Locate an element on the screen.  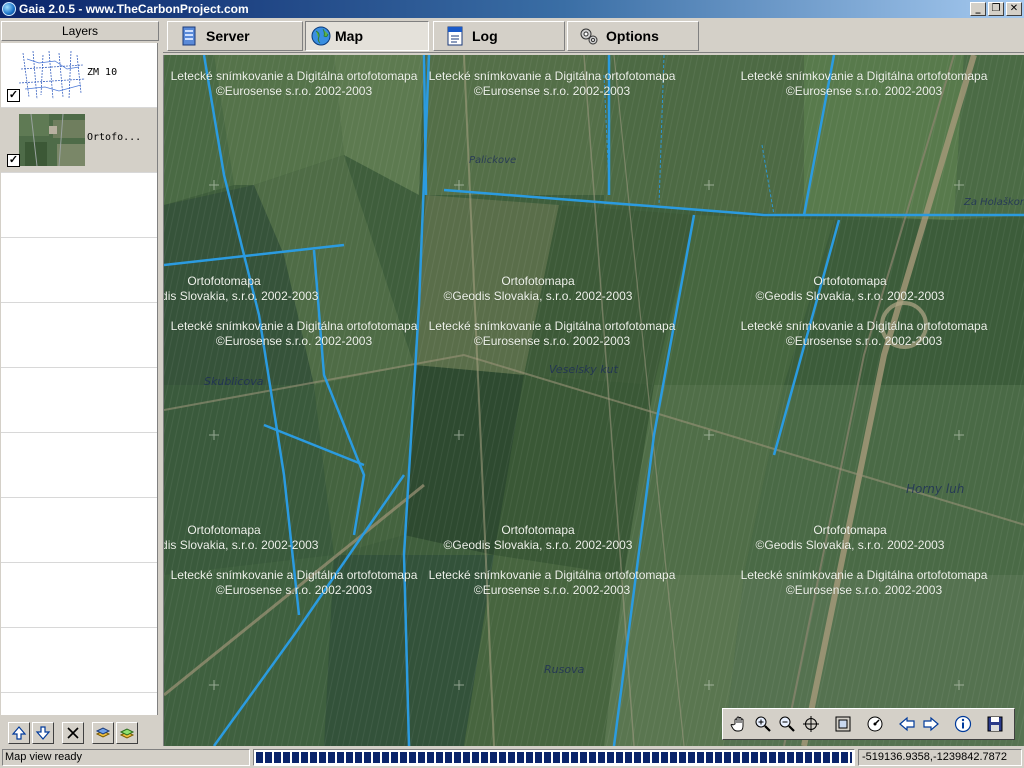
tab-map-label: Map is located at coordinates (349, 36).